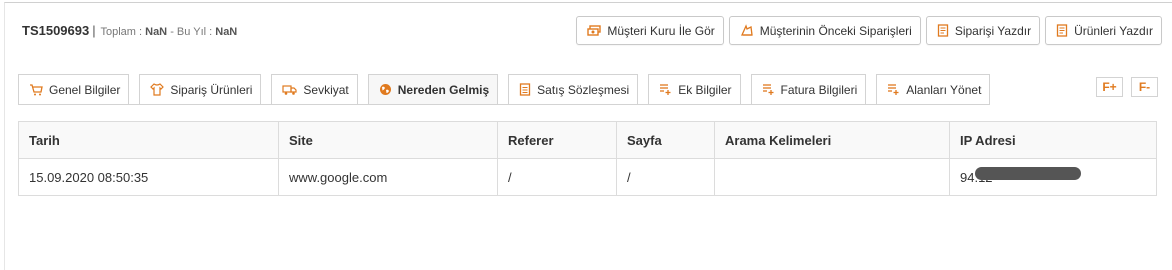 The height and width of the screenshot is (270, 1172). What do you see at coordinates (1062, 30) in the screenshot?
I see `print-products-icon` at bounding box center [1062, 30].